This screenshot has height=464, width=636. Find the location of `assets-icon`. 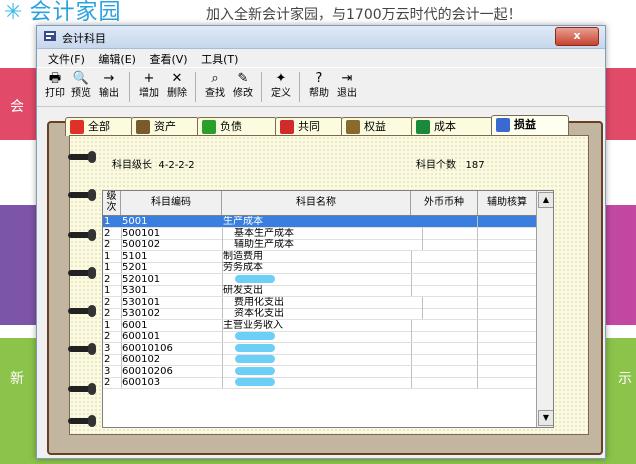

assets-icon is located at coordinates (143, 127).